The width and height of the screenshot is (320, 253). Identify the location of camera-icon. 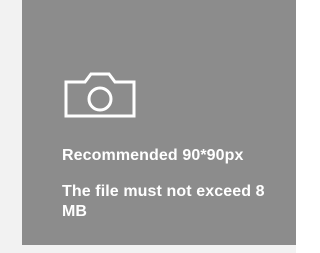
(100, 95).